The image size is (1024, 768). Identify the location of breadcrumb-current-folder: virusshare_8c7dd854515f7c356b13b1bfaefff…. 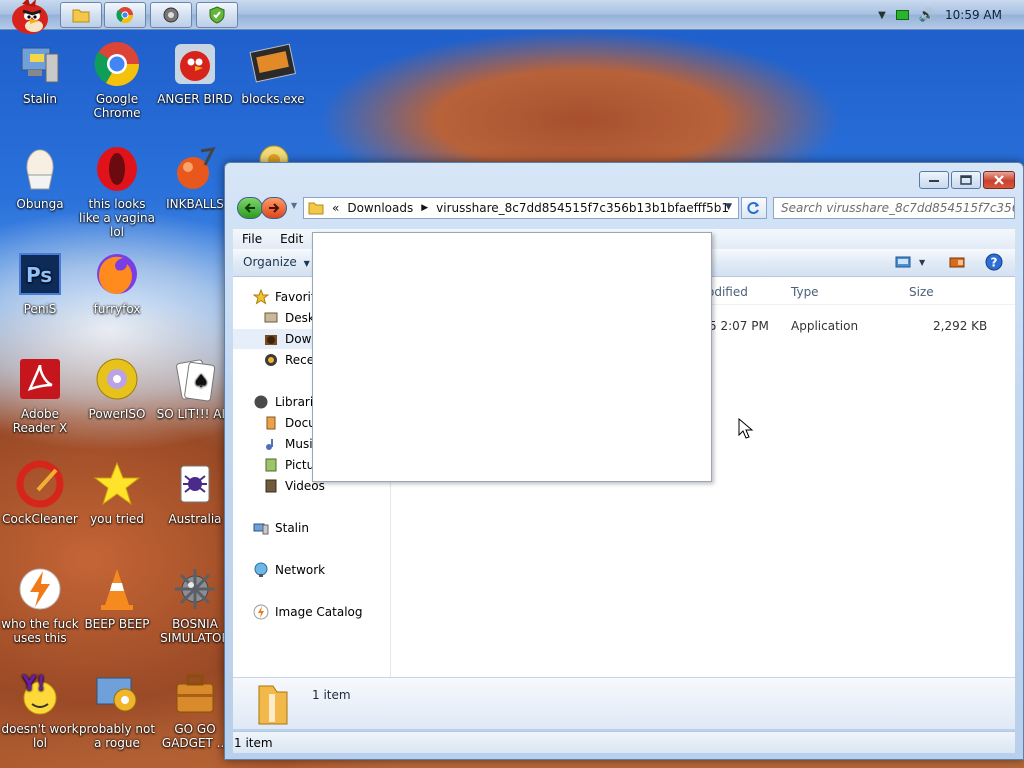
(582, 208).